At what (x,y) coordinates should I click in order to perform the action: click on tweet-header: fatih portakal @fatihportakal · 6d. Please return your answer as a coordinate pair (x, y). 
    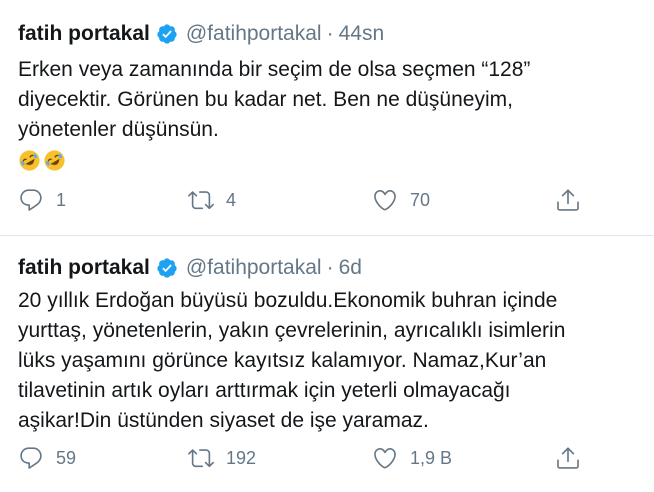
    Looking at the image, I should click on (190, 268).